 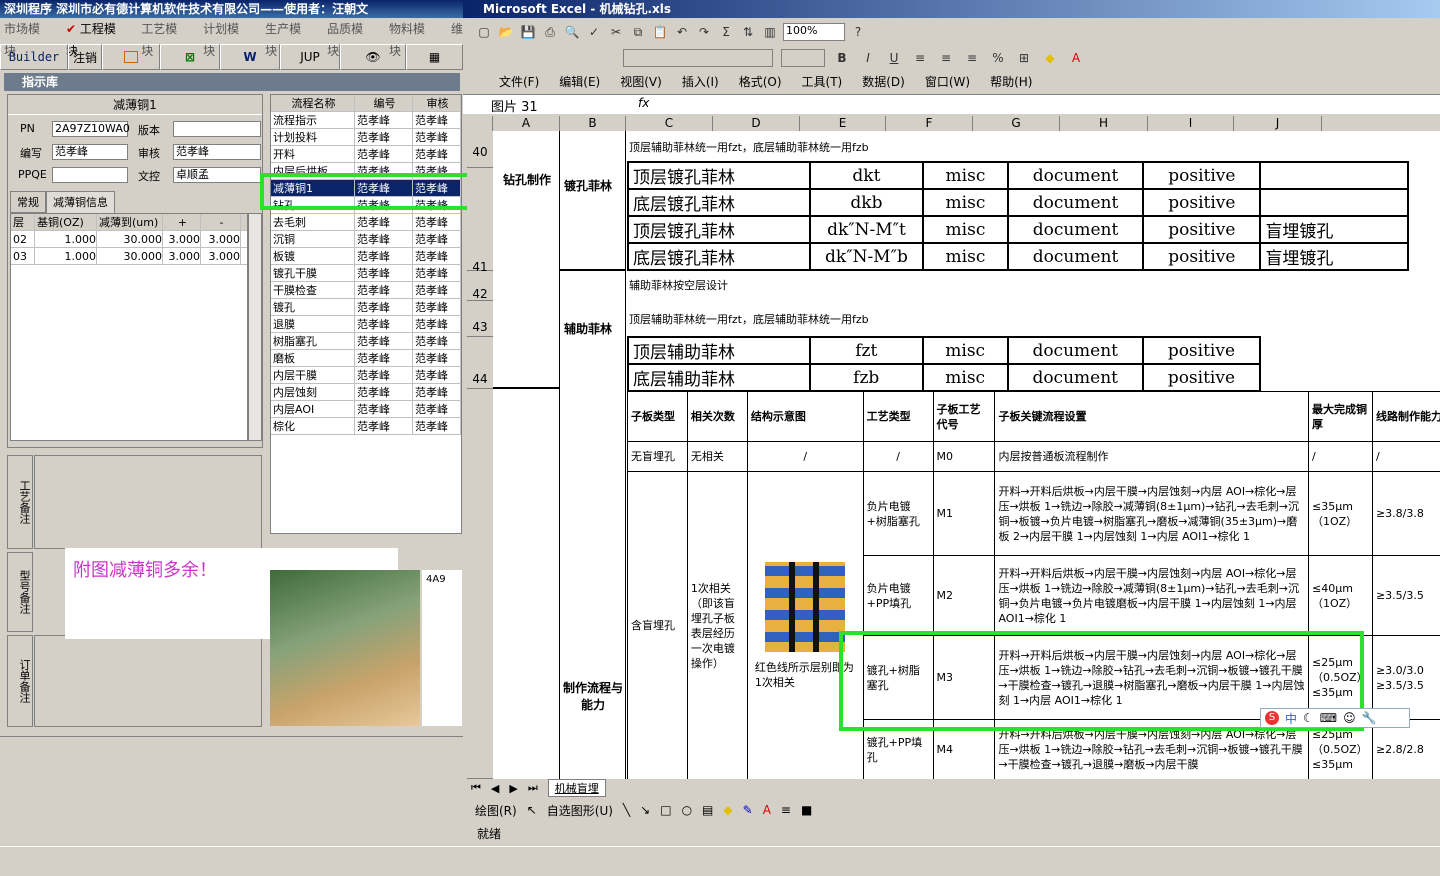 I want to click on spell-icon: ✓, so click(x=594, y=32).